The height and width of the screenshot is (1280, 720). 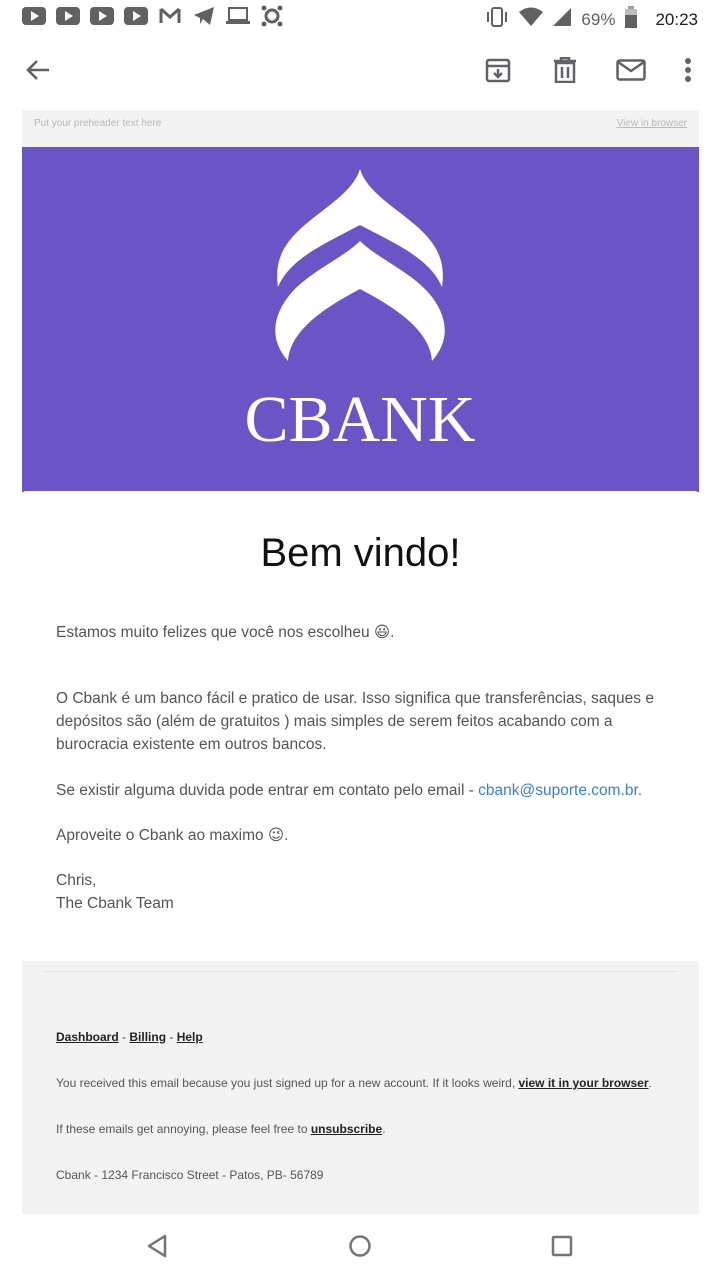 I want to click on app-icon, so click(x=272, y=16).